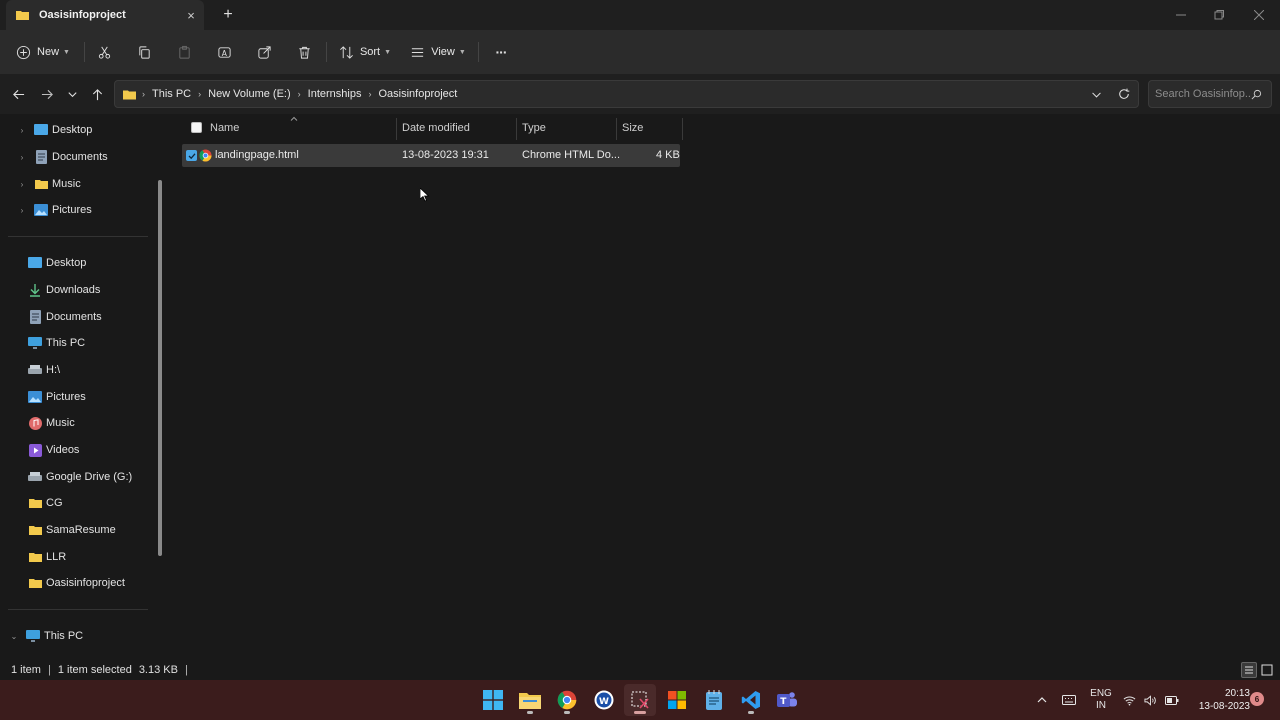  Describe the element at coordinates (171, 94) in the screenshot. I see `breadcrumb-this-pc: This PC` at that location.